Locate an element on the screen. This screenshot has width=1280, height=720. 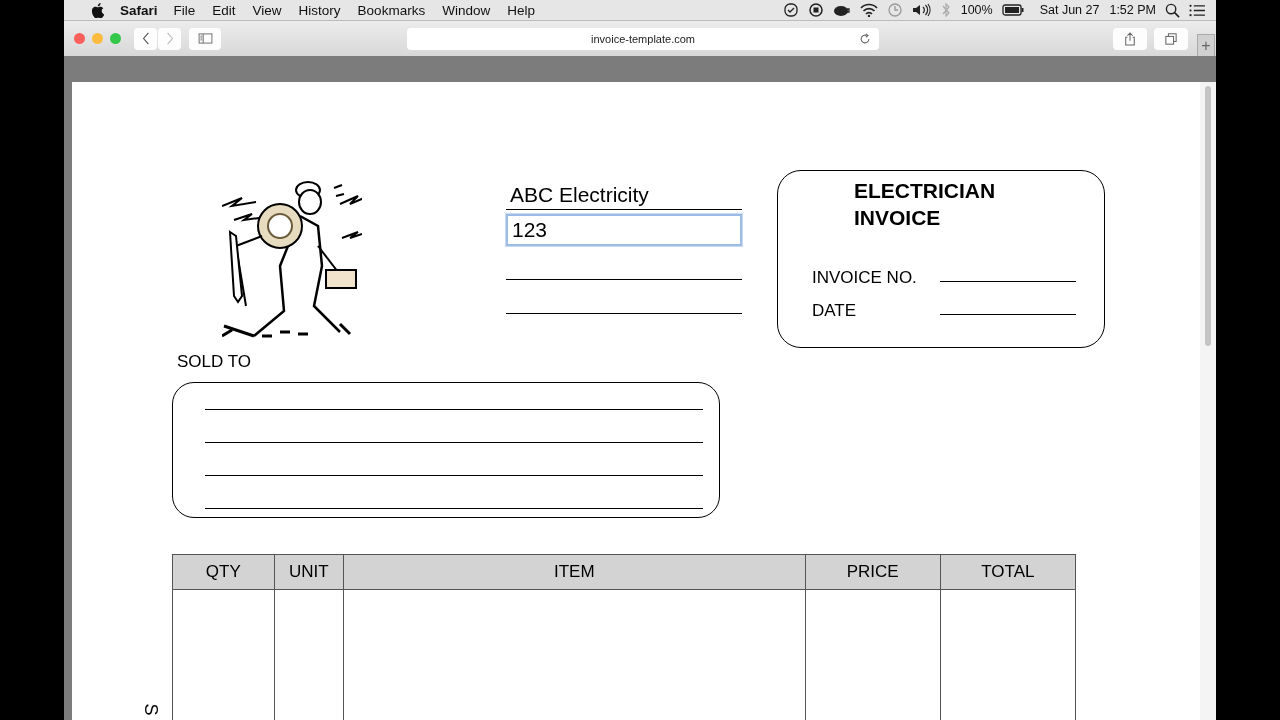
input-field: ABC Electricity is located at coordinates (624, 195).